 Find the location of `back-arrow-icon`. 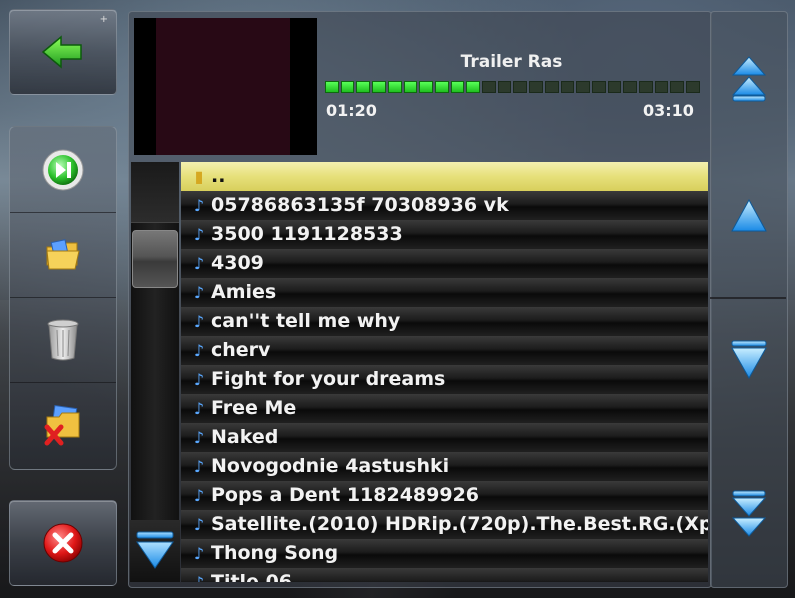

back-arrow-icon is located at coordinates (61, 52).